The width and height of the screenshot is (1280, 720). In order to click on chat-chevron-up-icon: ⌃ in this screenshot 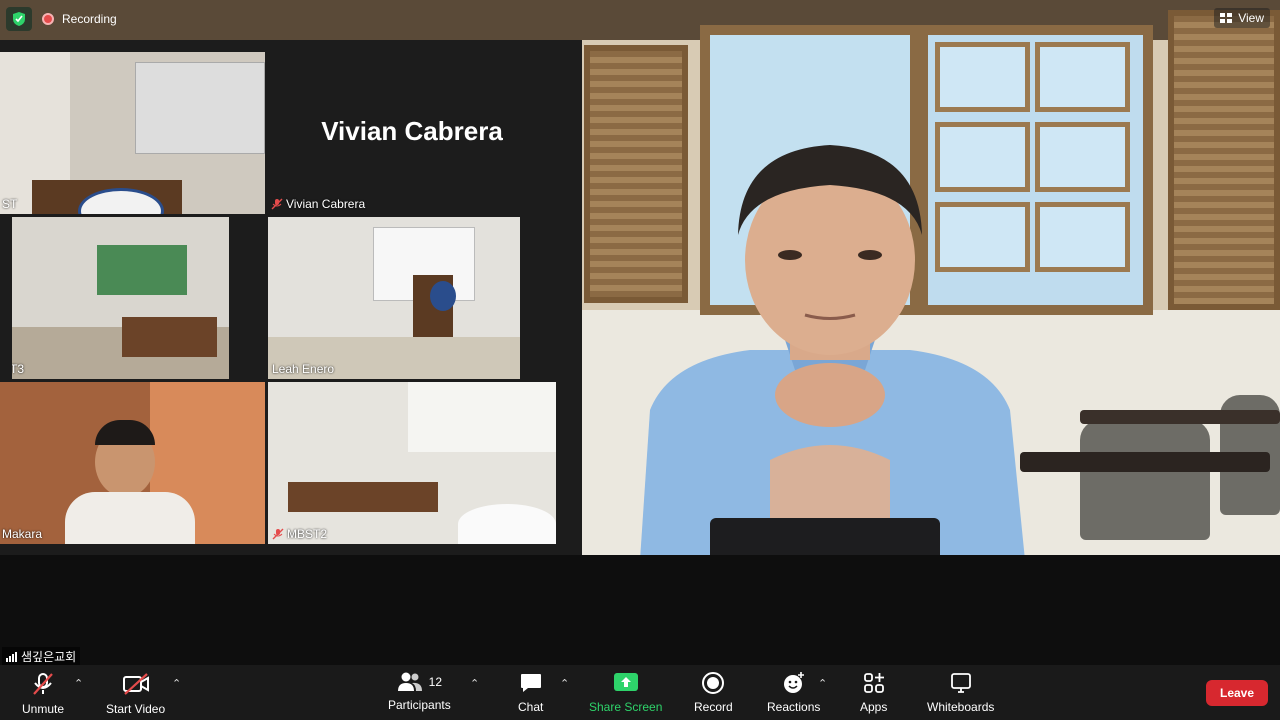, I will do `click(564, 683)`.